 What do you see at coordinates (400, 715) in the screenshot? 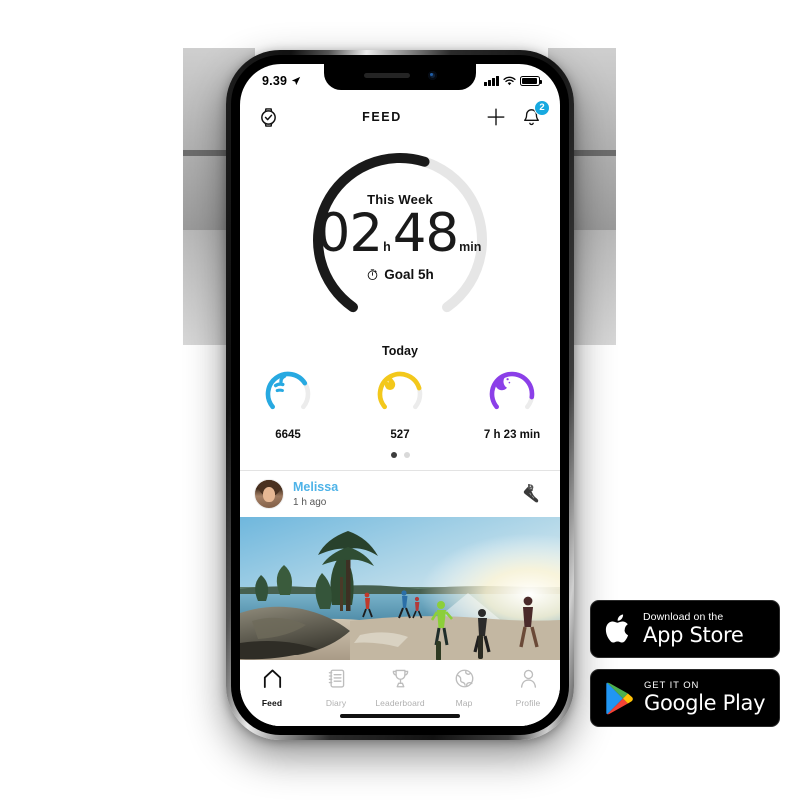
I see `home-indicator` at bounding box center [400, 715].